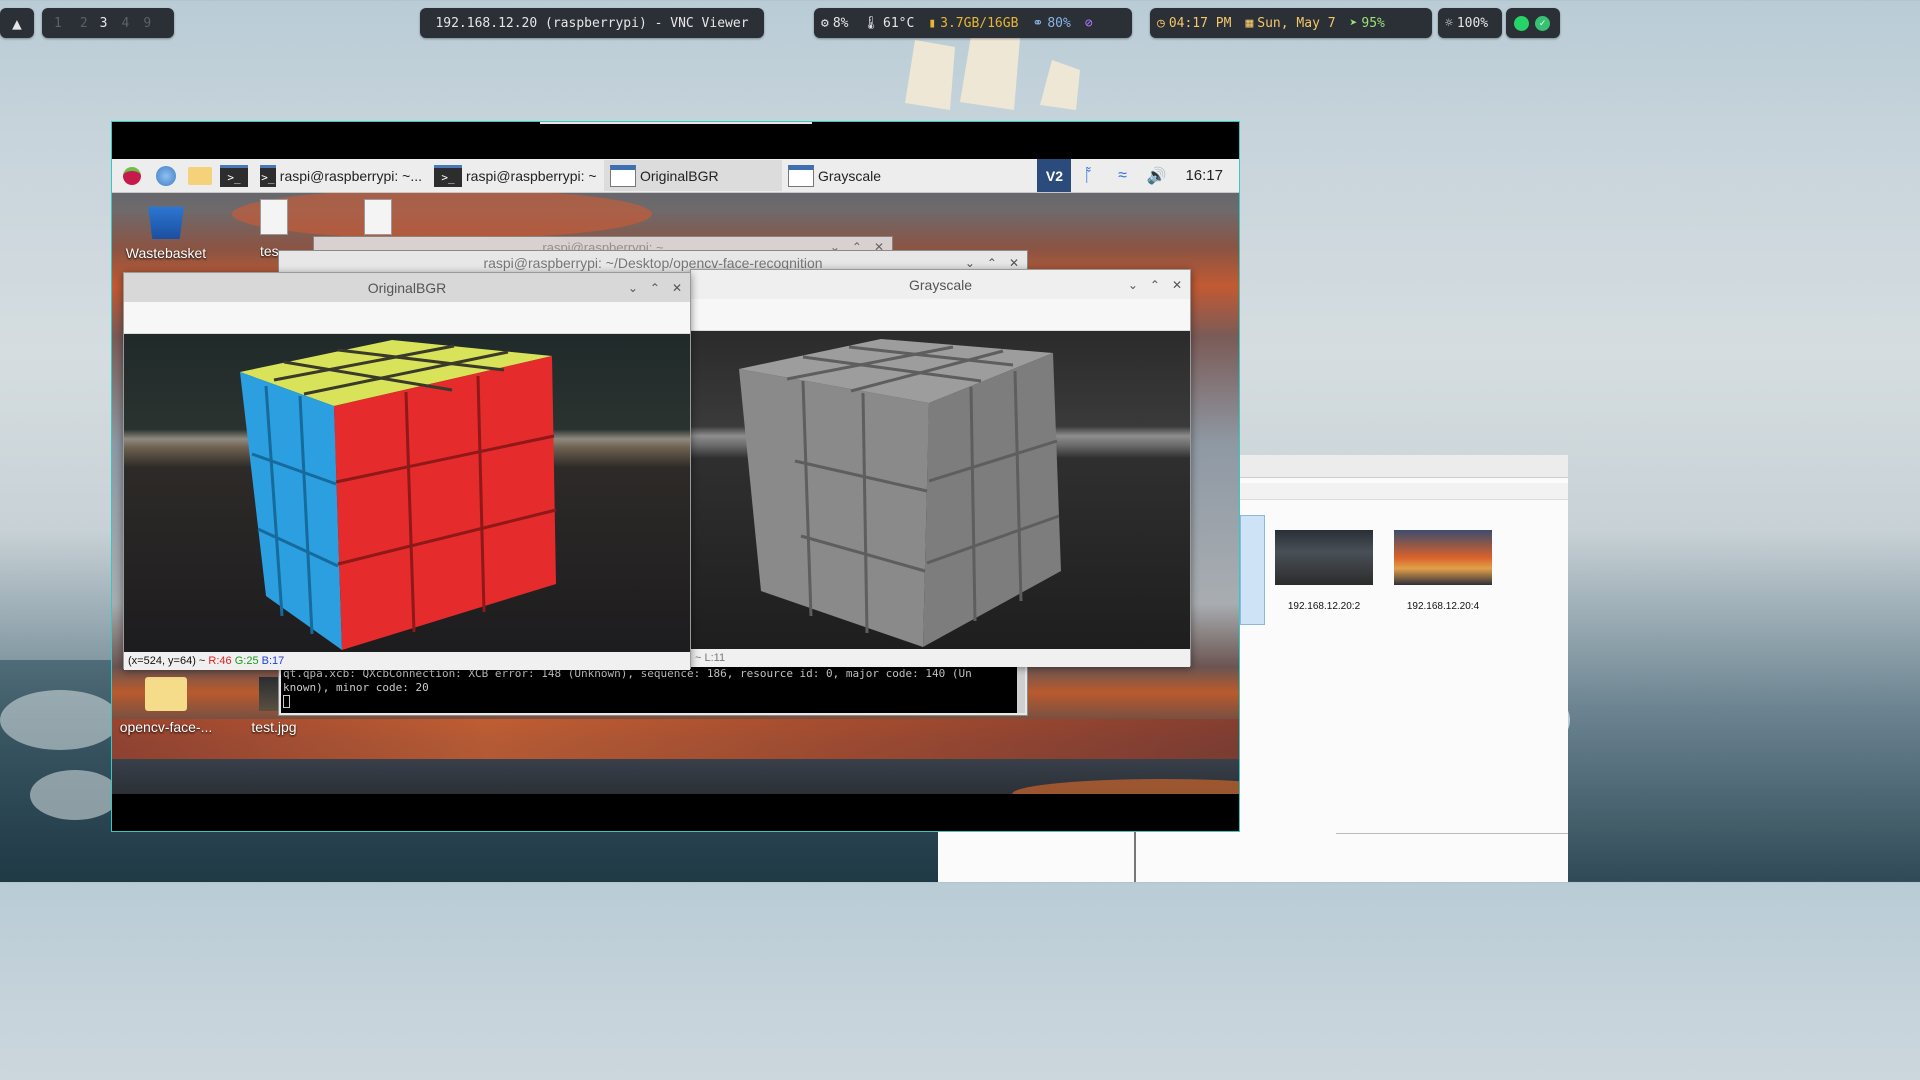 The image size is (1920, 1080). What do you see at coordinates (1521, 23) in the screenshot?
I see `whatsapp-icon` at bounding box center [1521, 23].